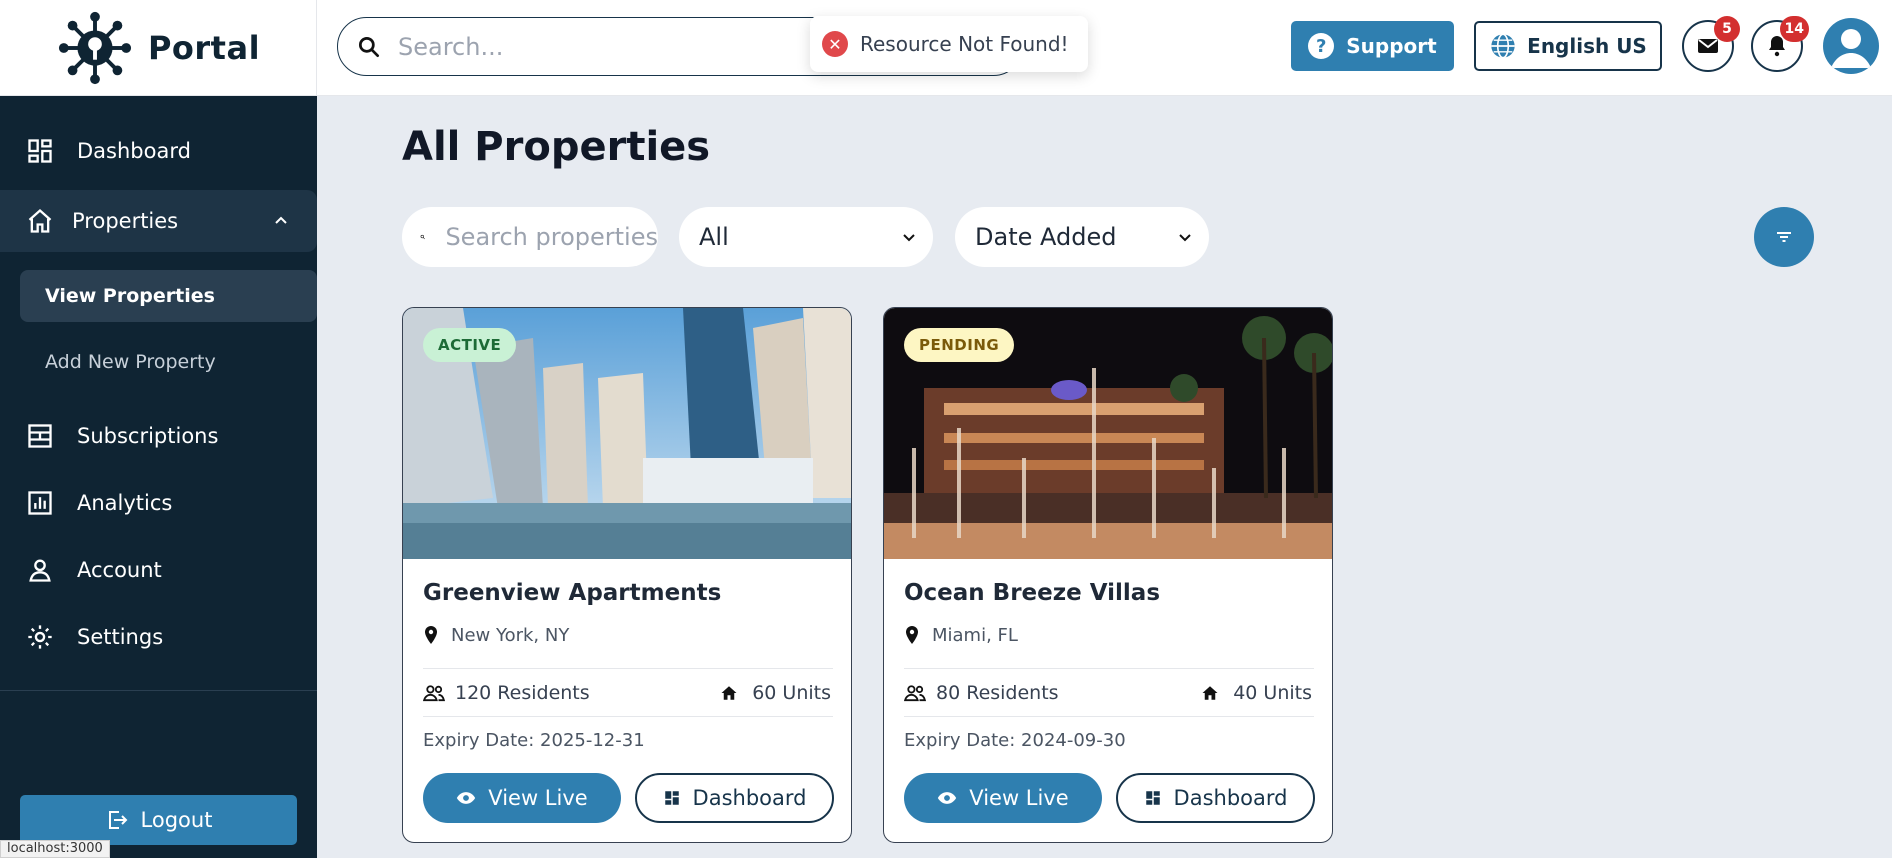  What do you see at coordinates (281, 220) in the screenshot?
I see `chevron-up-icon` at bounding box center [281, 220].